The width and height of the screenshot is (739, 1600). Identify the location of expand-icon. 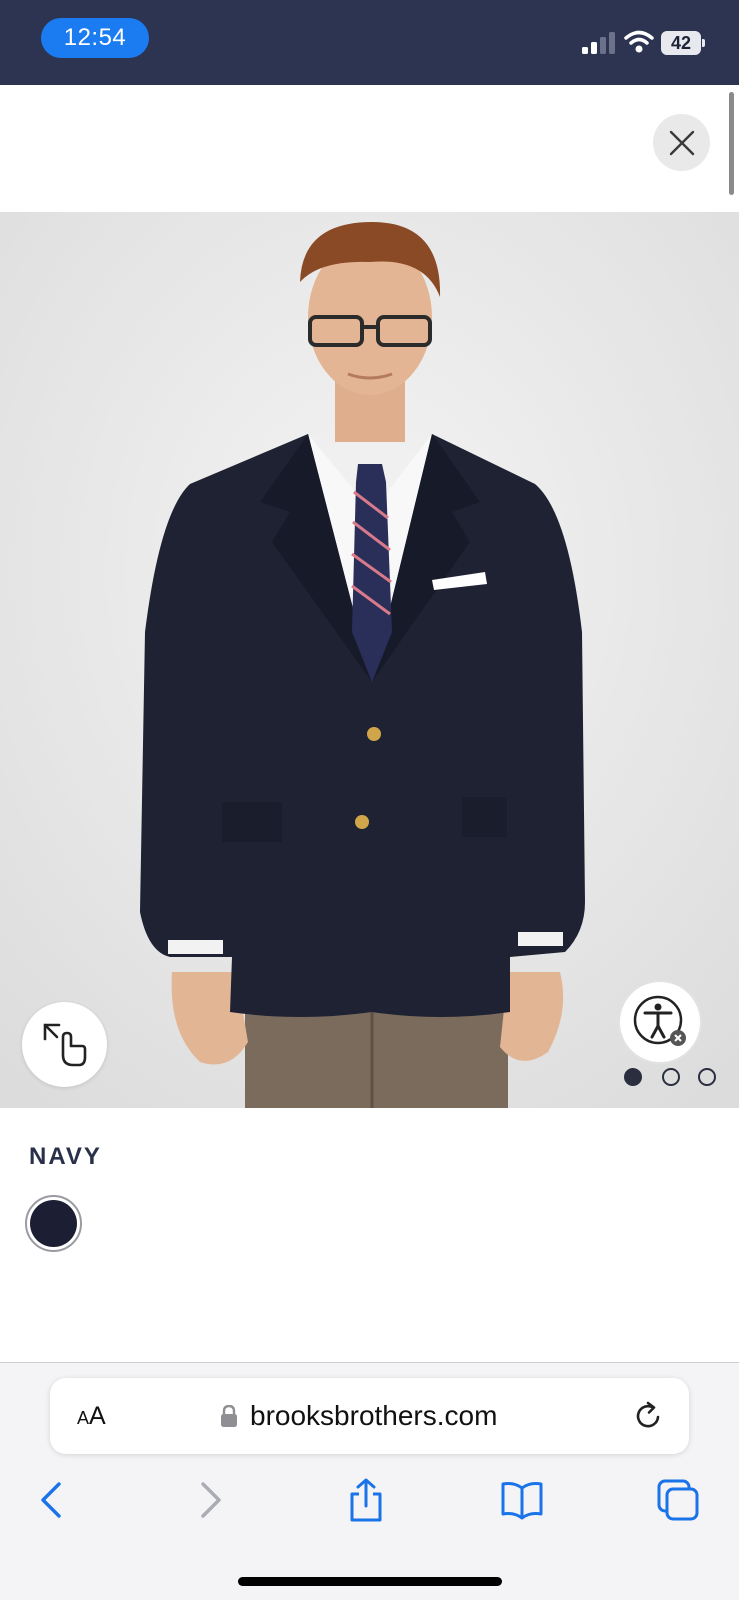
(64, 1044).